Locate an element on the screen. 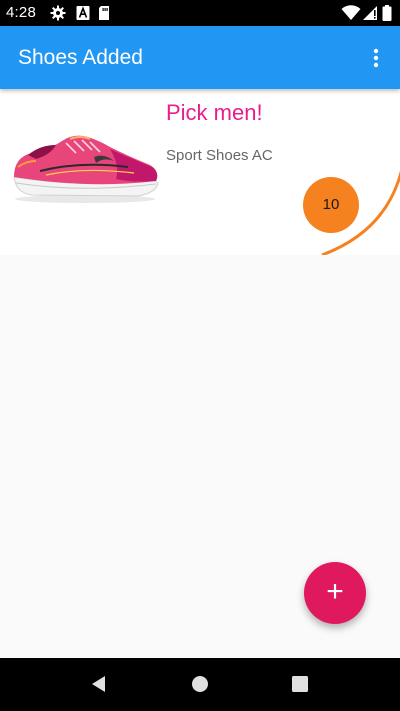 Image resolution: width=400 pixels, height=711 pixels. count-badge: 10 is located at coordinates (331, 205).